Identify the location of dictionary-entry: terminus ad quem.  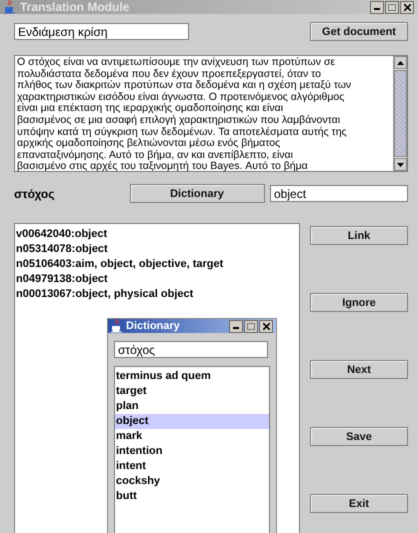
(192, 376).